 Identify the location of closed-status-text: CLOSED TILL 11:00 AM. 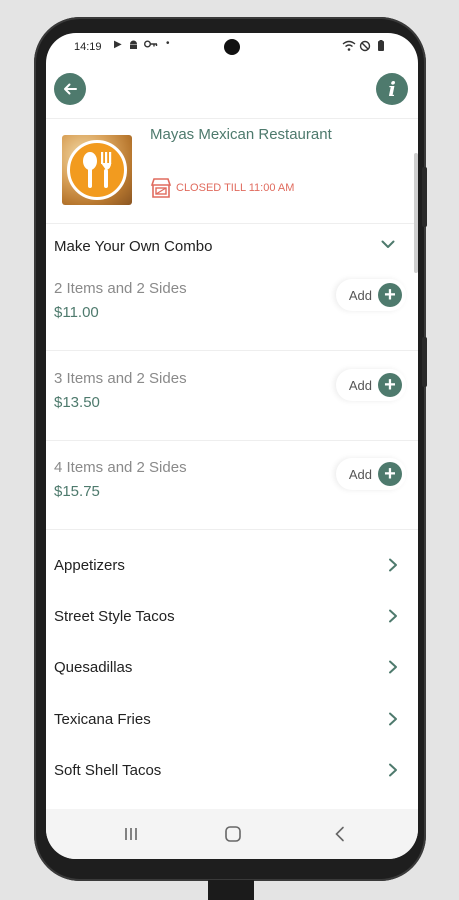
(235, 188).